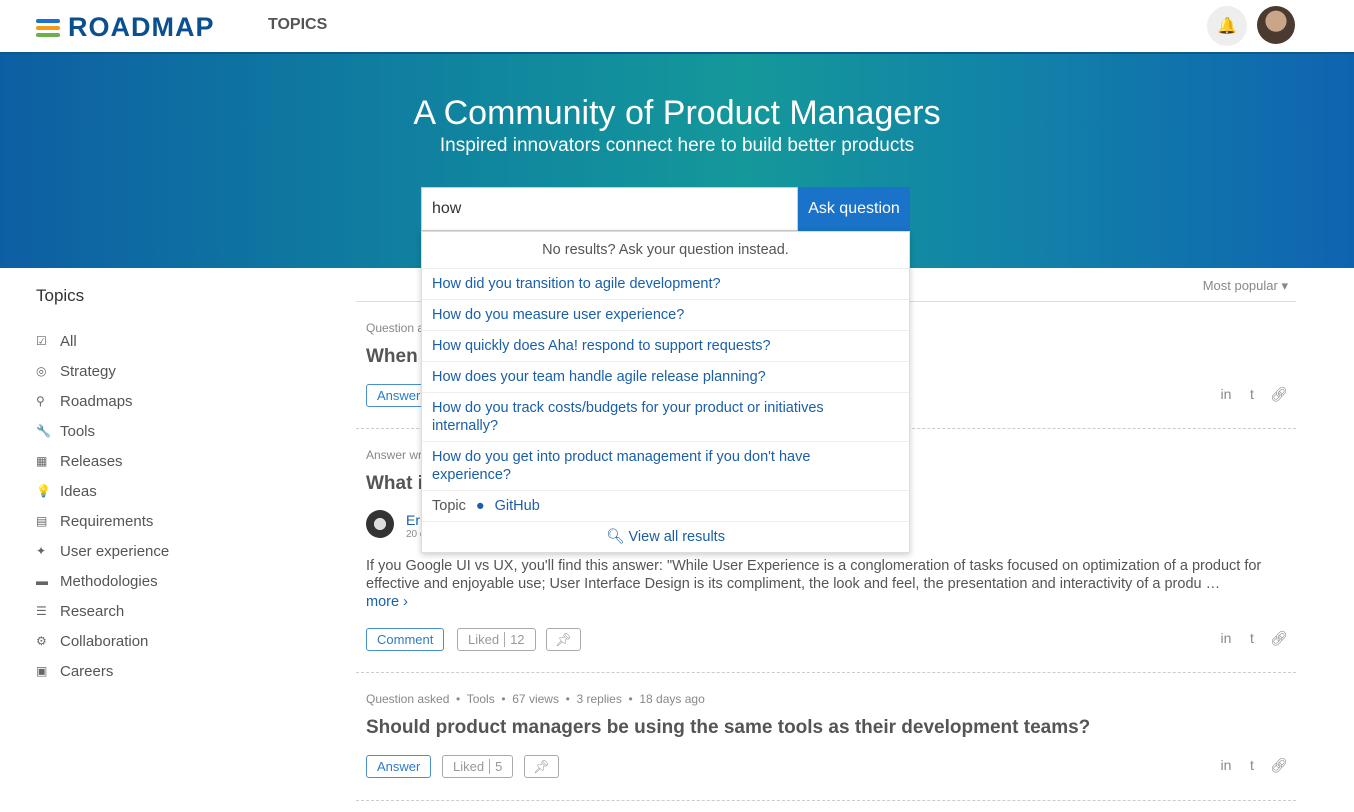 The image size is (1354, 812). I want to click on sidebar-item-requirements: ▤ Requirements, so click(102, 521).